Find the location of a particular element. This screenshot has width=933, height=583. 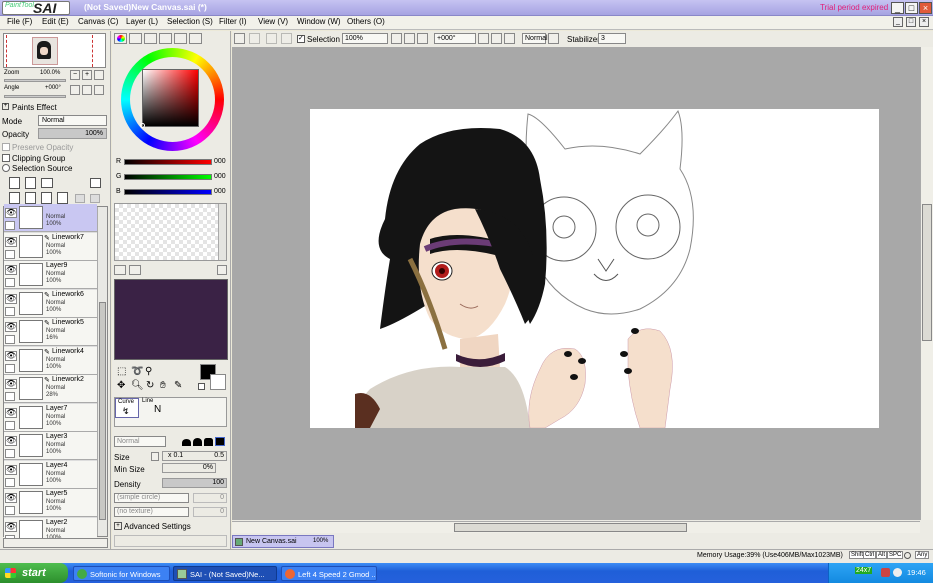

rotate-reset-button is located at coordinates (99, 90).